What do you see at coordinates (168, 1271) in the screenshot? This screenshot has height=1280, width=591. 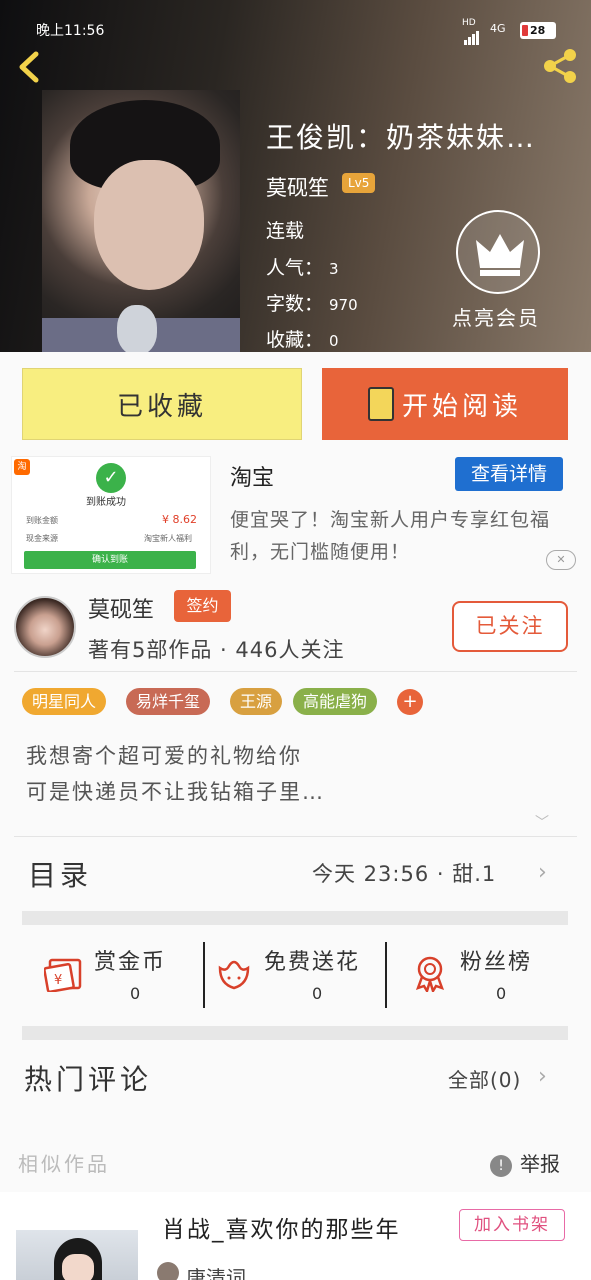 I see `avatar` at bounding box center [168, 1271].